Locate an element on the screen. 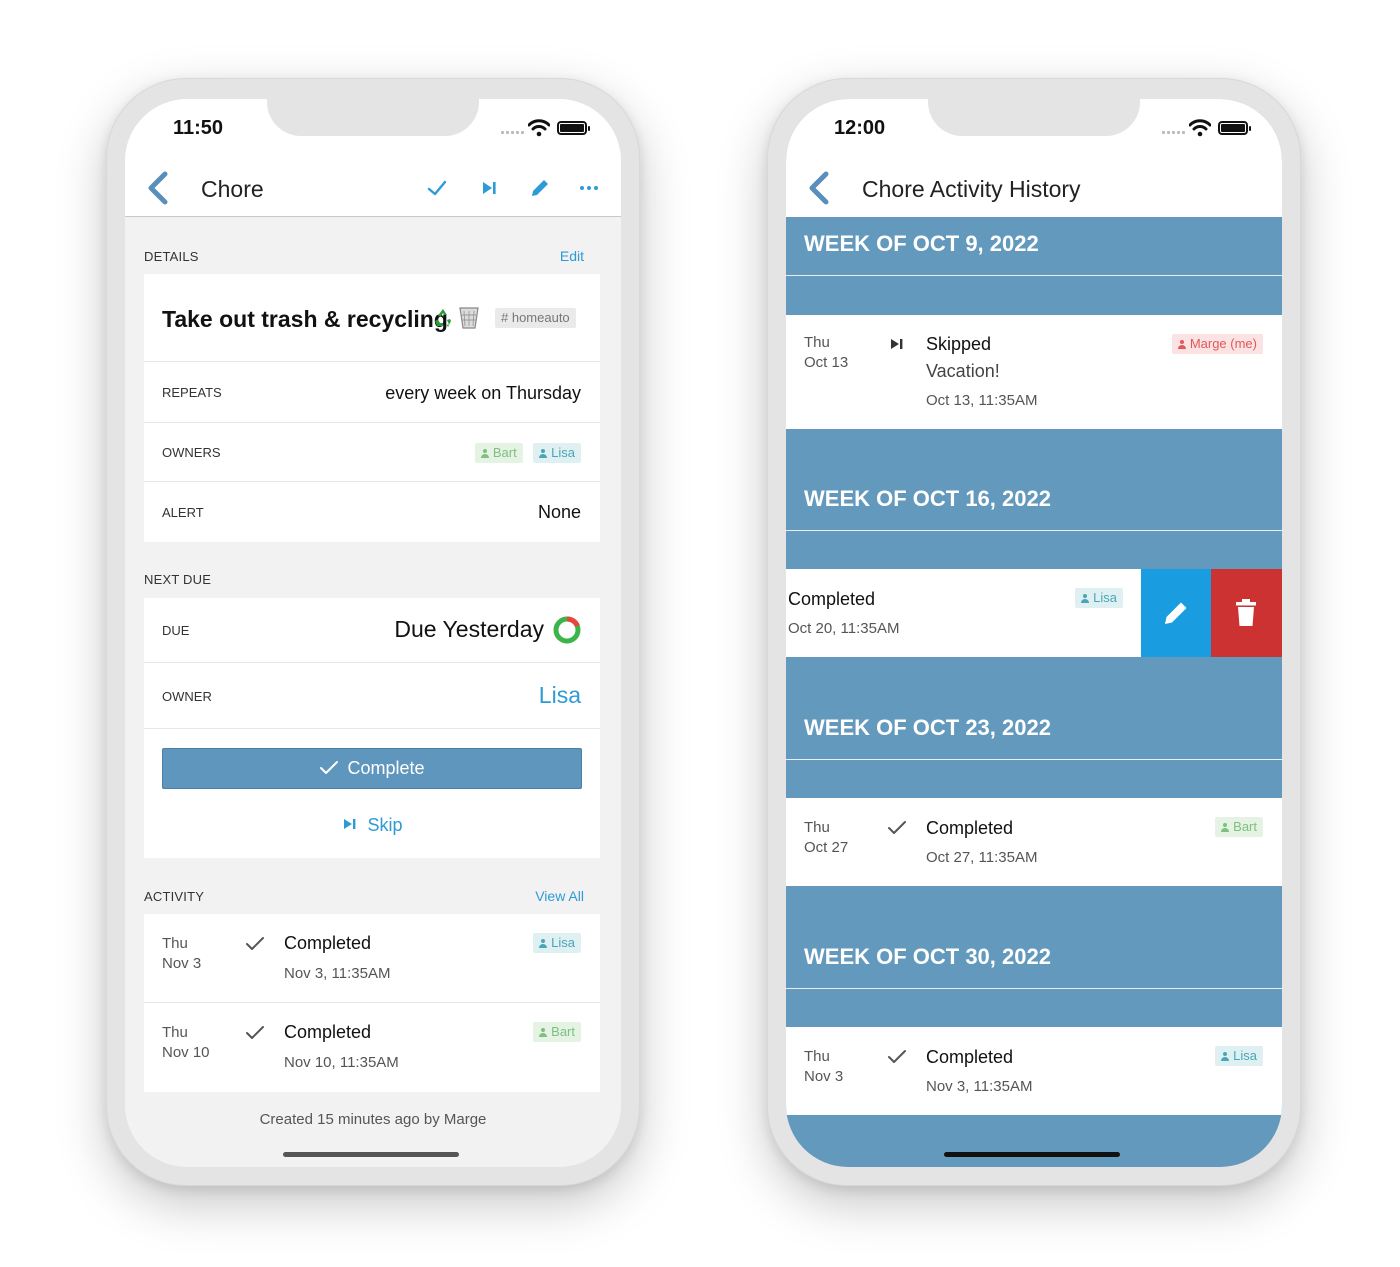 The height and width of the screenshot is (1267, 1400). activity-section-label: ACTIVITY is located at coordinates (174, 896).